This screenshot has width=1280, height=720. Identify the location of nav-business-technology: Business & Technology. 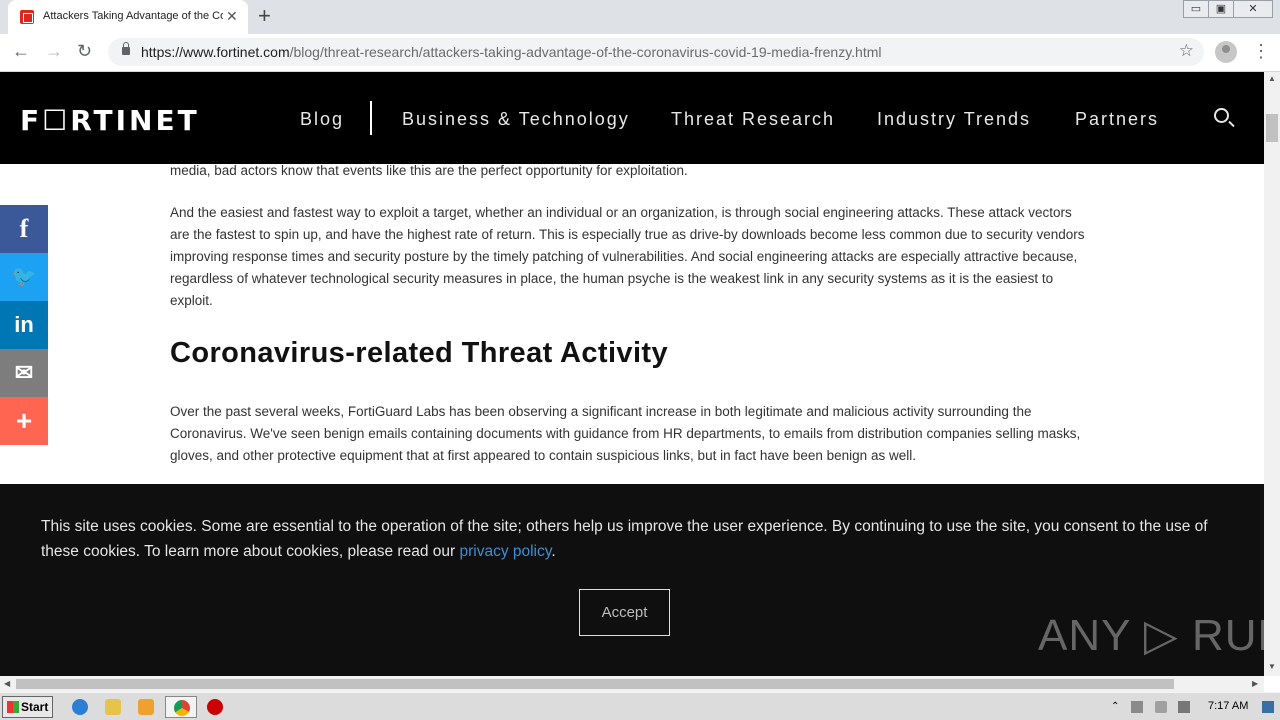
(516, 119).